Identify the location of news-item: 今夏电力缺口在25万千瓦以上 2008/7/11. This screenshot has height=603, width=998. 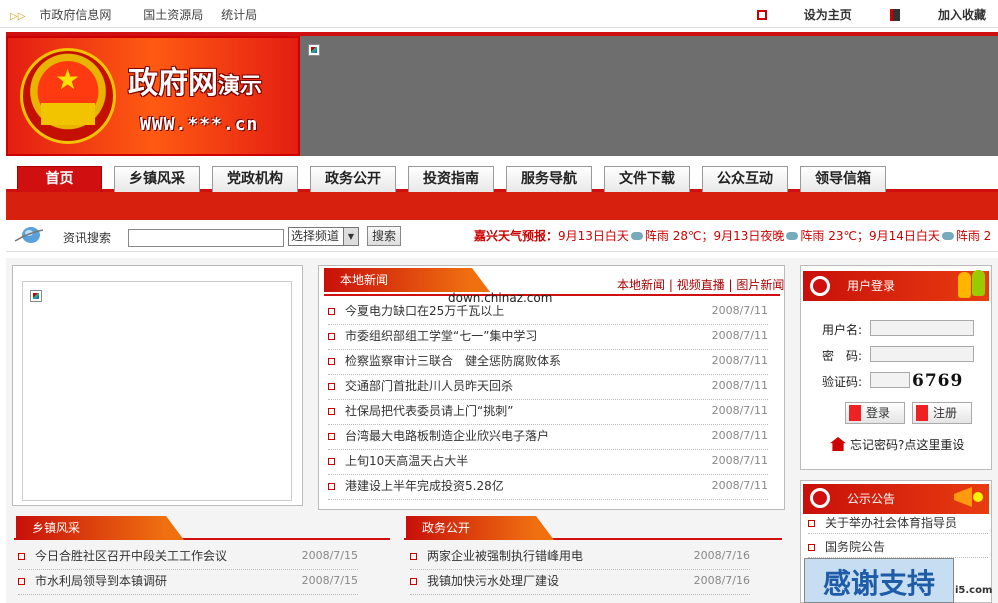
(548, 312).